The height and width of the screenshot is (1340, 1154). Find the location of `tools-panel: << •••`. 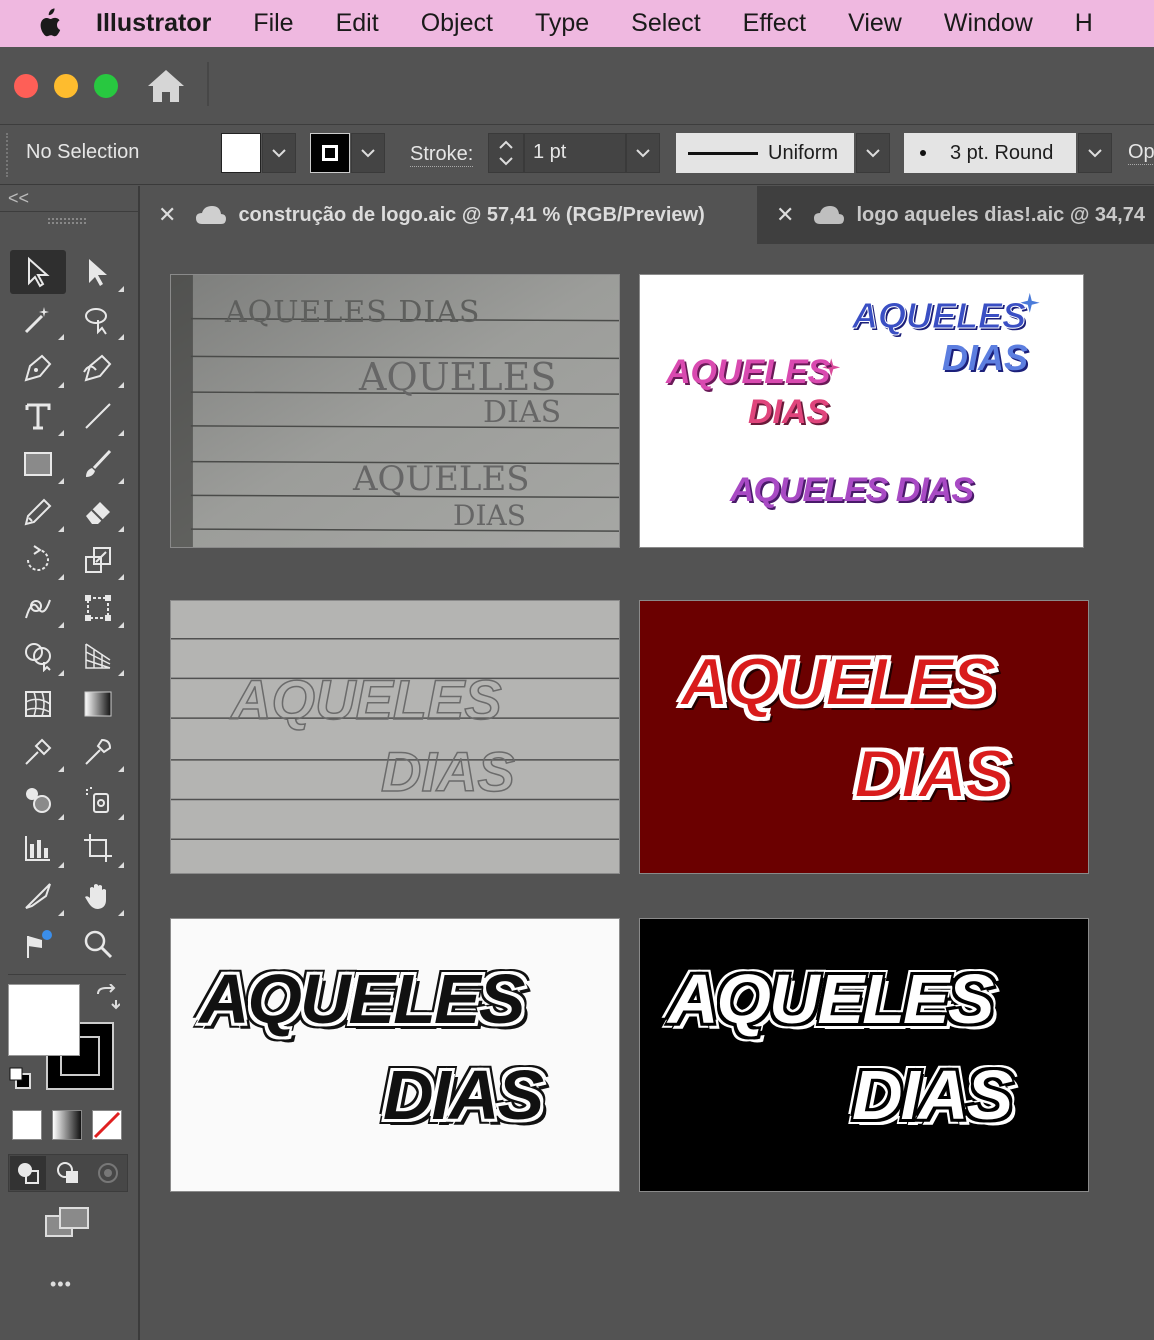

tools-panel: << ••• is located at coordinates (70, 763).